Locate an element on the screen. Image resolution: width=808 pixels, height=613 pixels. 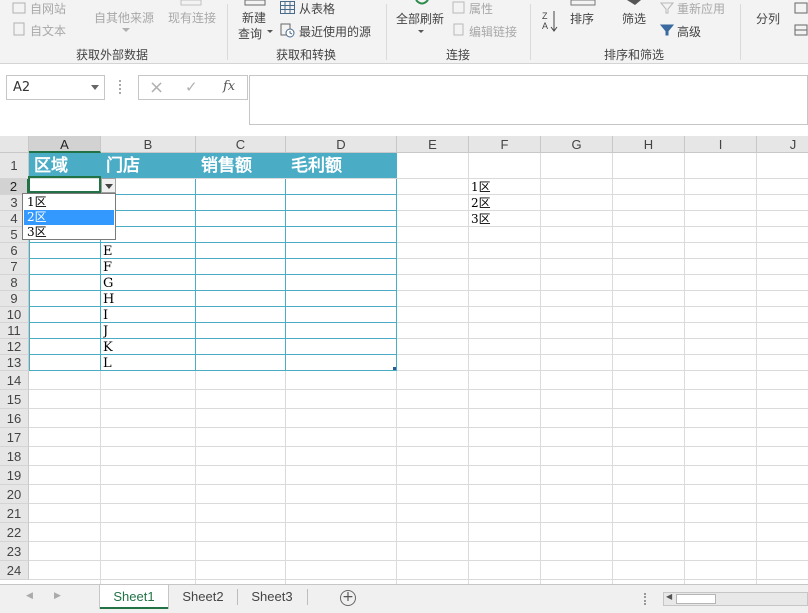
cell-b9: H is located at coordinates (149, 299).